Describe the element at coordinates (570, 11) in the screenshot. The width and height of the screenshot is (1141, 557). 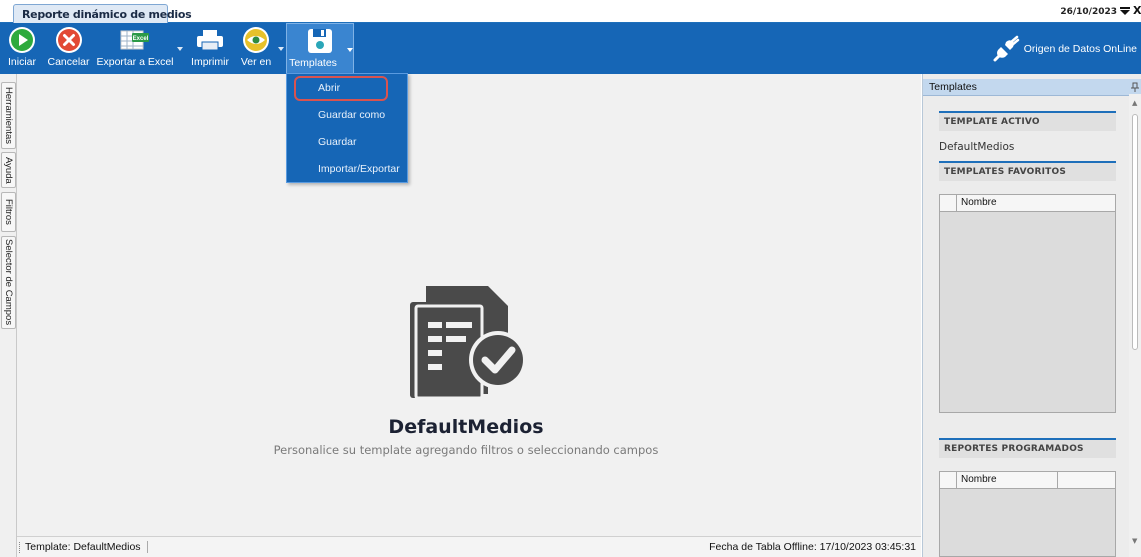
I see `document-tab-strip: Reporte dinámico de medios 26/10/2023 X` at that location.